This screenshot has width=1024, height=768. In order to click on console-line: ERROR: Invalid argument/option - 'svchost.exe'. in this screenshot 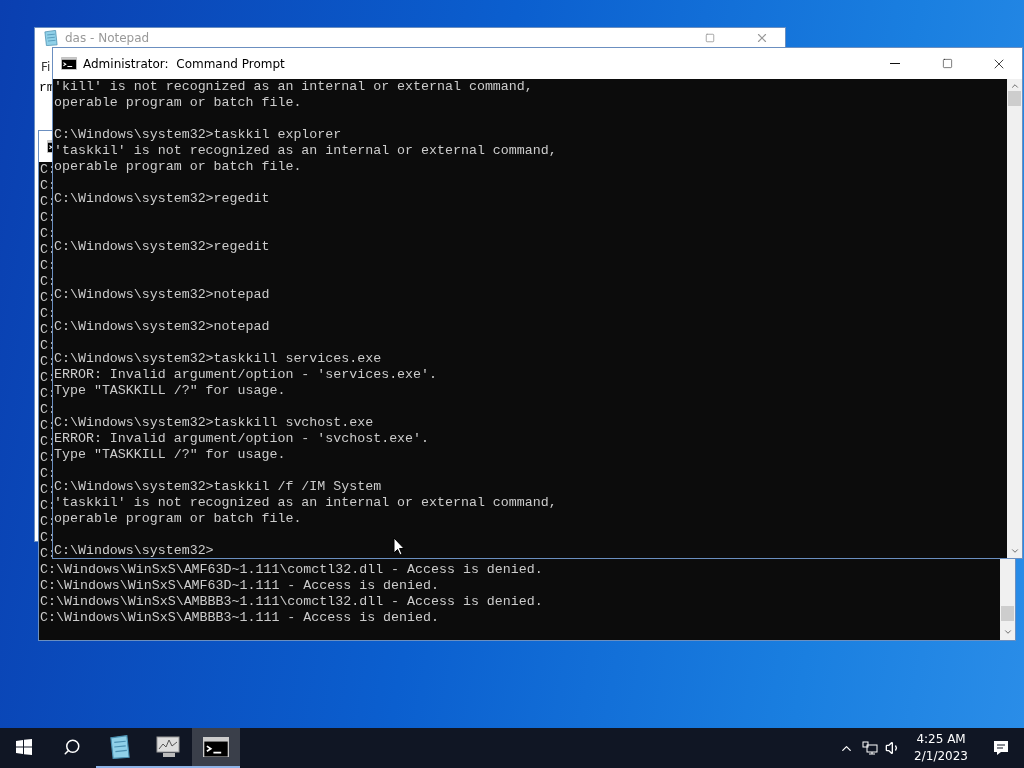, I will do `click(242, 438)`.